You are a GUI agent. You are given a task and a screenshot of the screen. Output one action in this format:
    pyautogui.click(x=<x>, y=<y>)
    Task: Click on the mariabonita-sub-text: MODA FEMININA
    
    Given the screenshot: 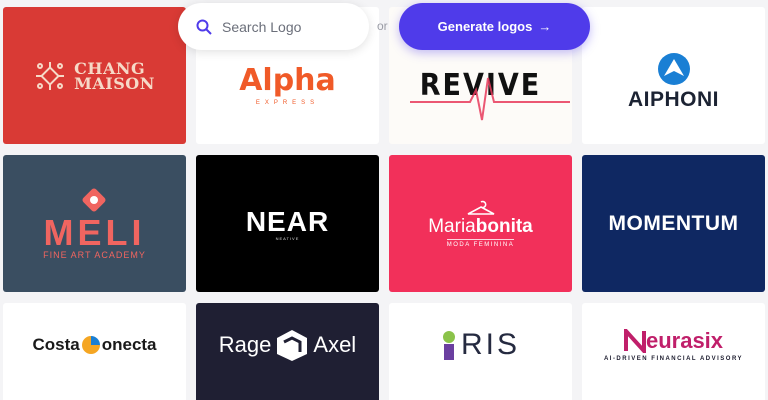 What is the action you would take?
    pyautogui.click(x=480, y=243)
    